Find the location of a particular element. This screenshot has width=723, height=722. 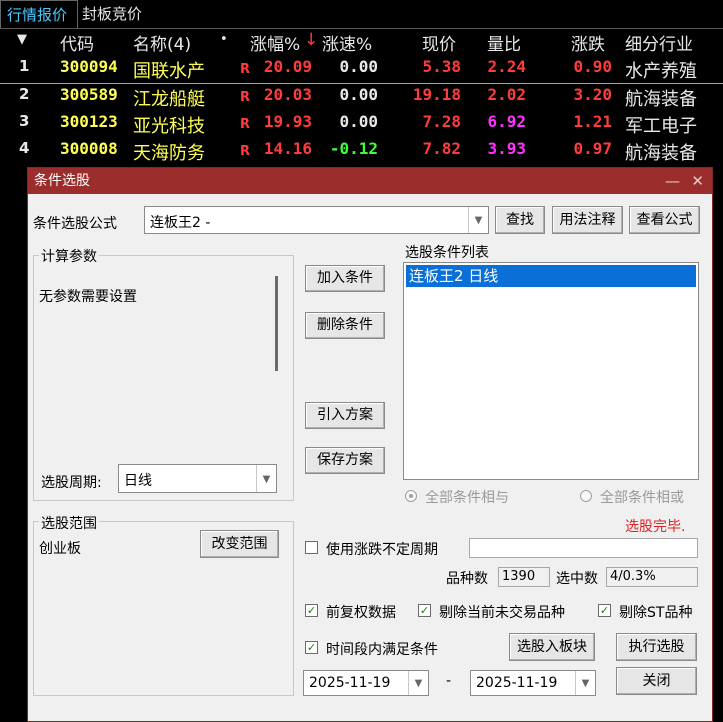

exclude-untraded-checkbox: ✓ is located at coordinates (424, 610).